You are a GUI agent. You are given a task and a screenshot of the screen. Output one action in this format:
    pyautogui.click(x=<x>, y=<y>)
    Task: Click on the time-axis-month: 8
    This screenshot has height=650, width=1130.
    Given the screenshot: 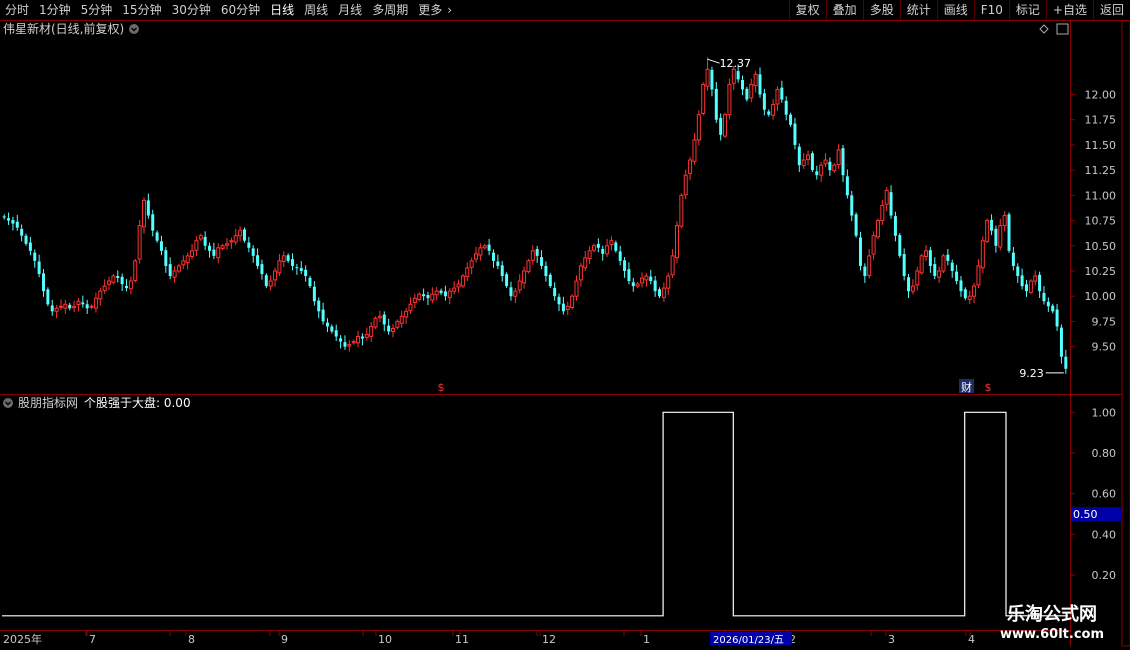 What is the action you would take?
    pyautogui.click(x=191, y=639)
    